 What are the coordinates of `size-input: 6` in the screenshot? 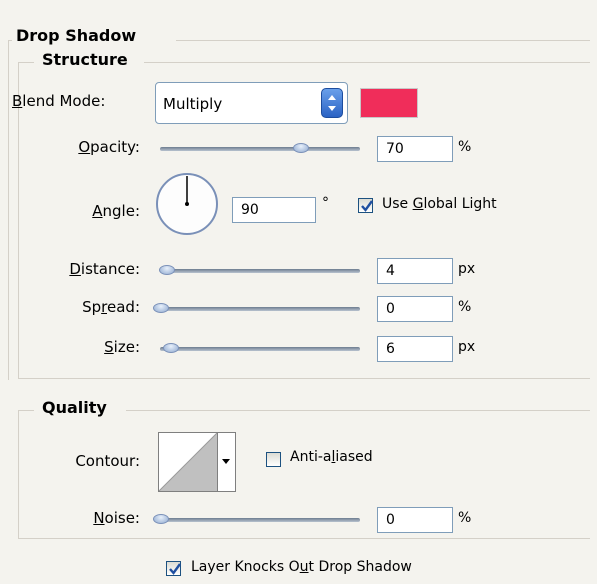 It's located at (415, 349).